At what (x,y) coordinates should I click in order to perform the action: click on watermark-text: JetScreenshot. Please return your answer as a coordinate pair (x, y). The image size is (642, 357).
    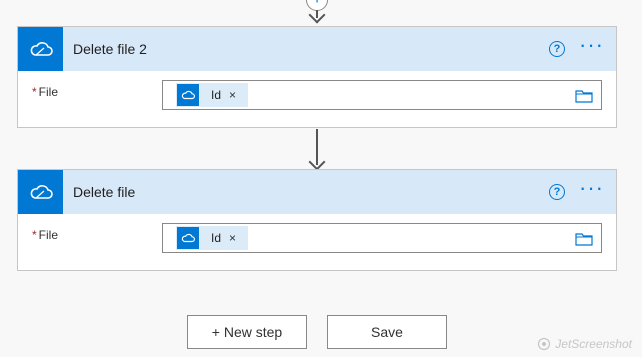
    Looking at the image, I should click on (593, 344).